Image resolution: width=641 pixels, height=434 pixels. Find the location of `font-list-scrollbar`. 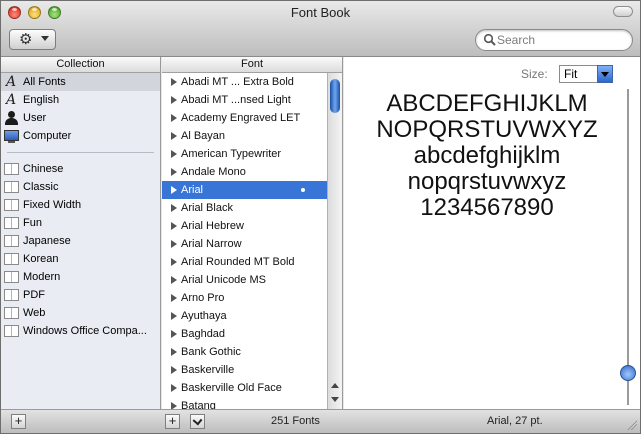

font-list-scrollbar is located at coordinates (334, 241).